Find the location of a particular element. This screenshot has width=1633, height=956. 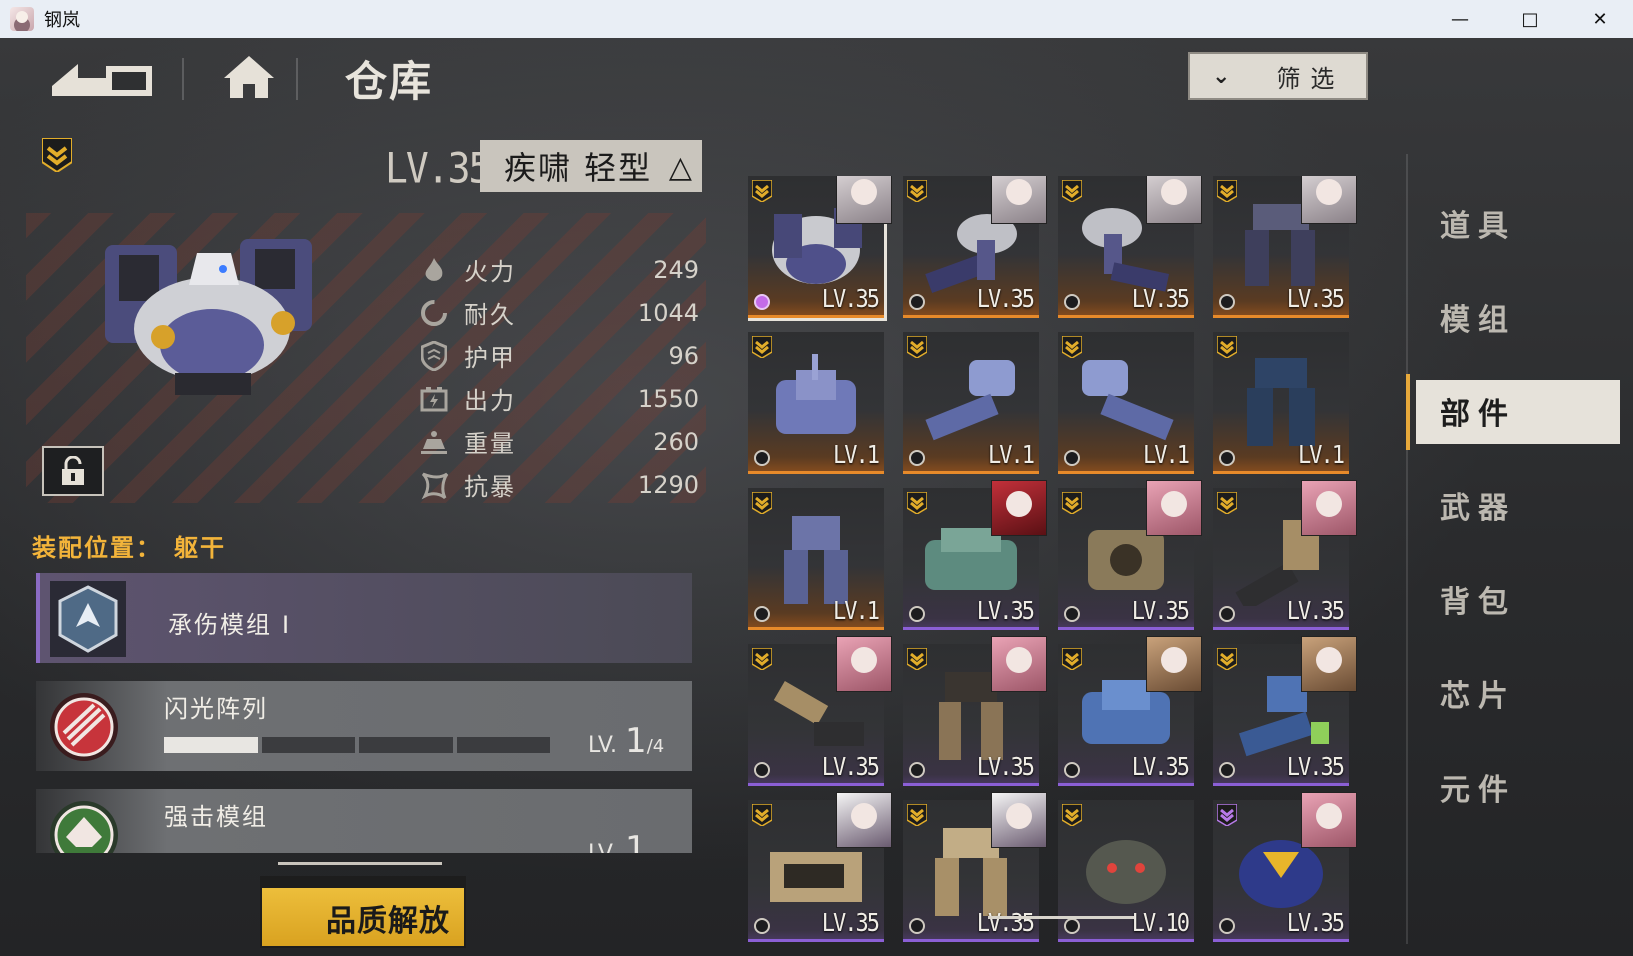

module-level-prefix: LV. is located at coordinates (603, 745).